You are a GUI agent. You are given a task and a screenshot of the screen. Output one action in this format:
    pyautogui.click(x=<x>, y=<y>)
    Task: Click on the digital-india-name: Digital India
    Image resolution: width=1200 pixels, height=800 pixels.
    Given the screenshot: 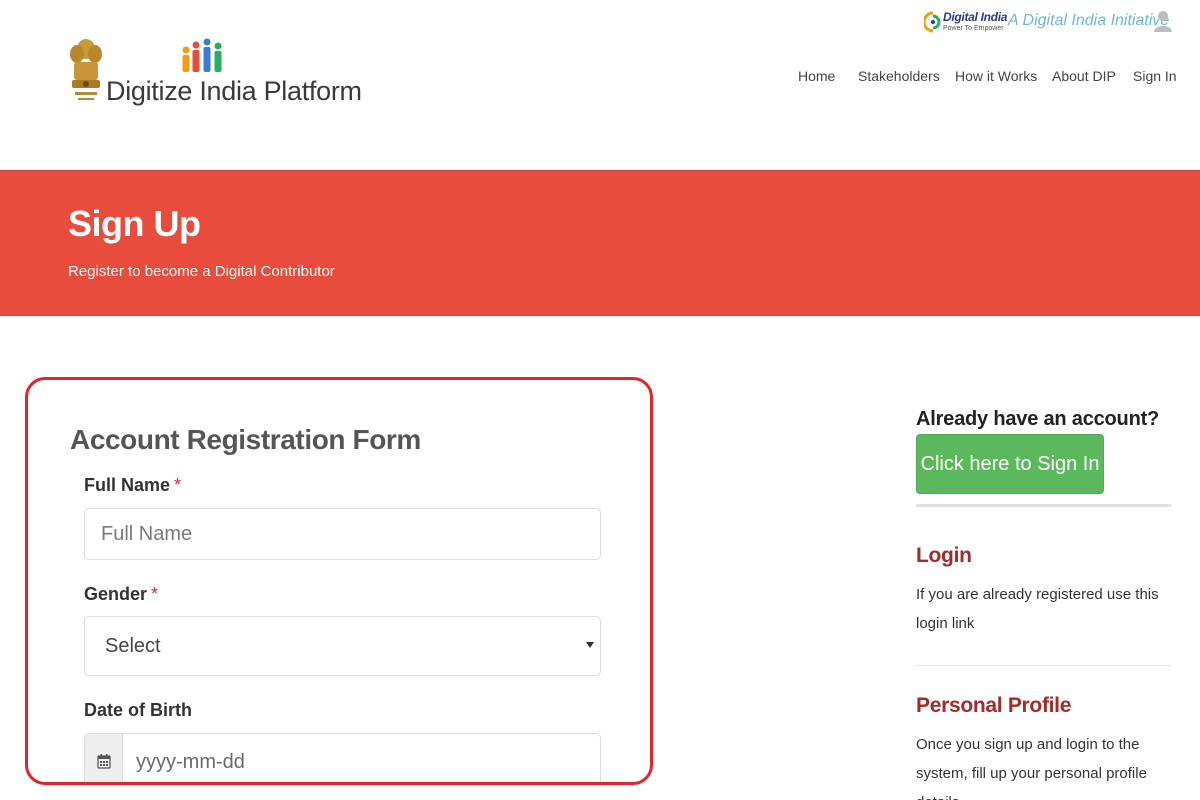 What is the action you would take?
    pyautogui.click(x=975, y=17)
    